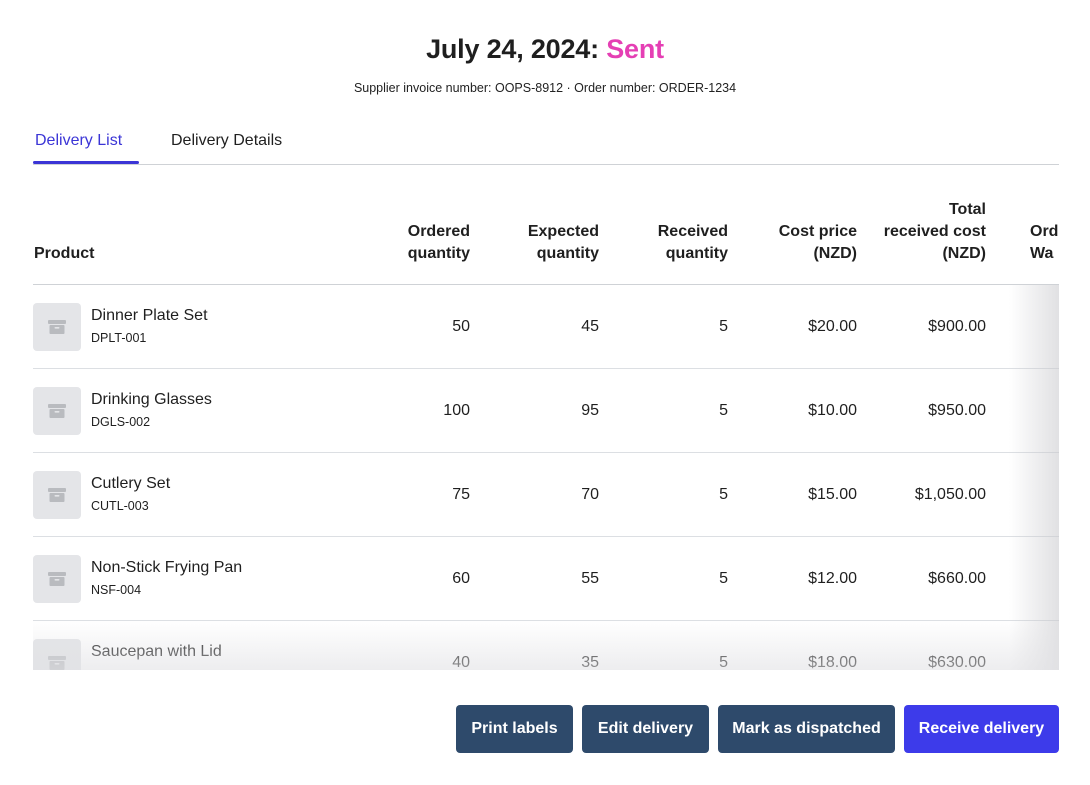  Describe the element at coordinates (981, 729) in the screenshot. I see `receive-delivery-button: Receive delivery` at that location.